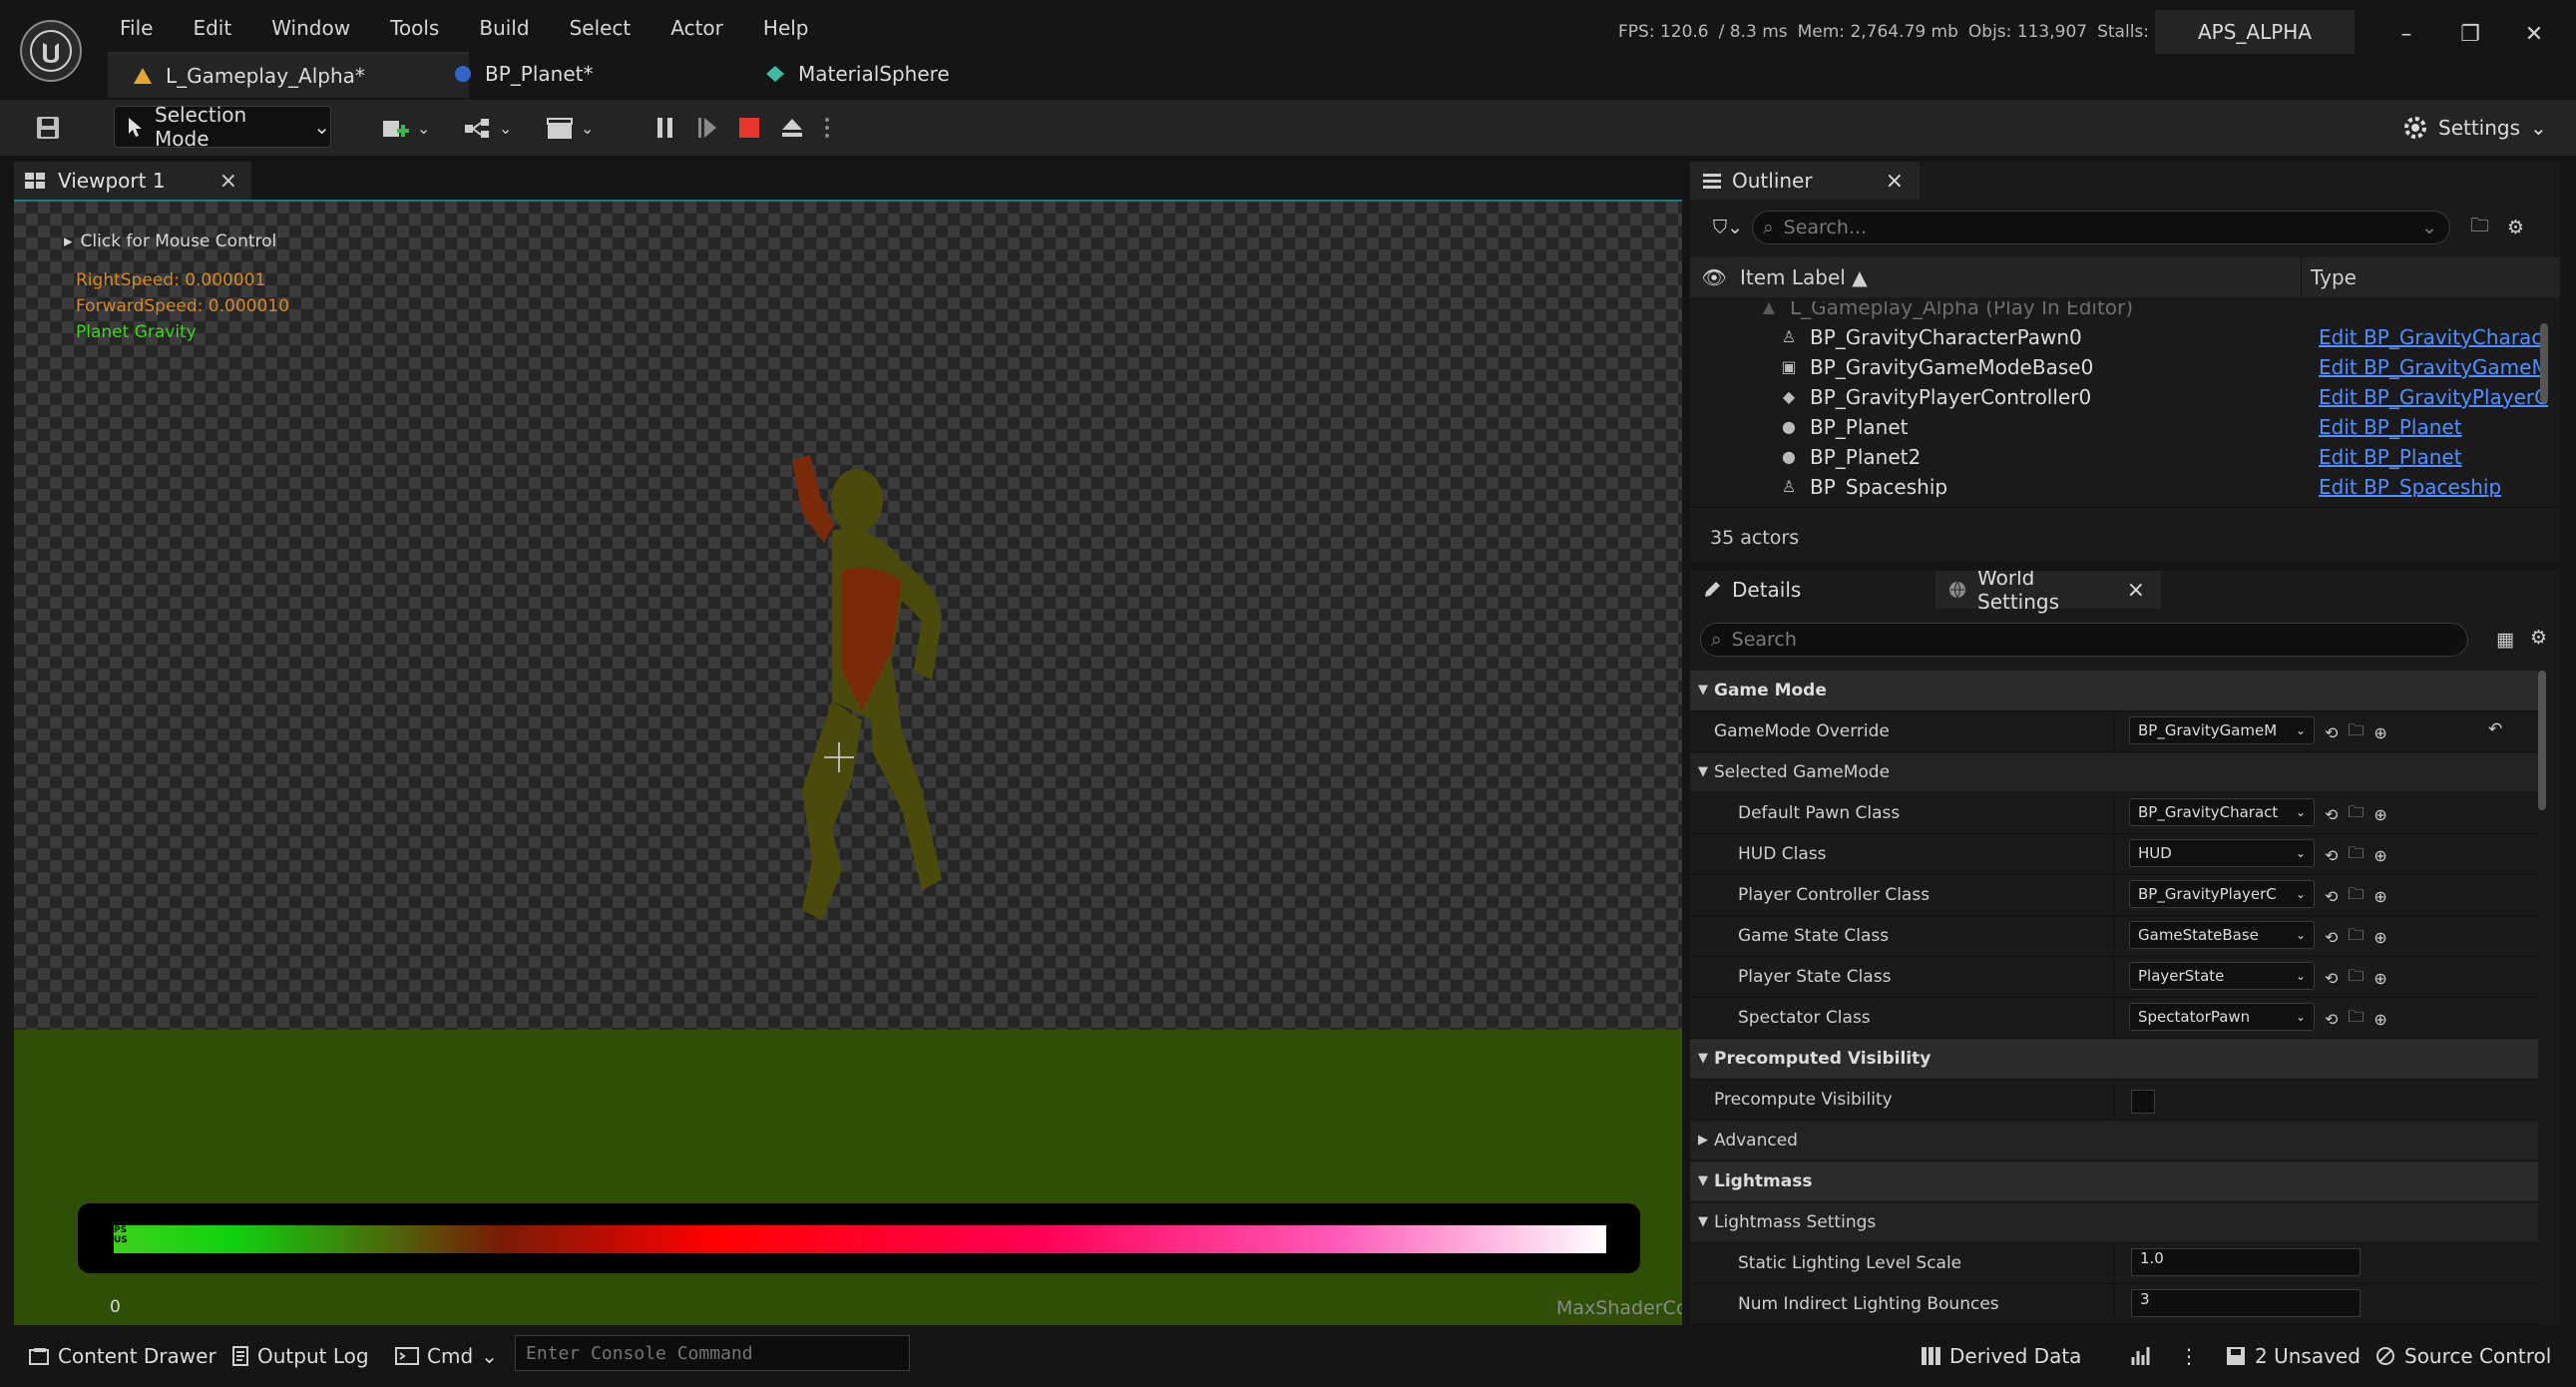 This screenshot has width=2576, height=1387. I want to click on details-search-input: ⌕ Search, so click(2084, 640).